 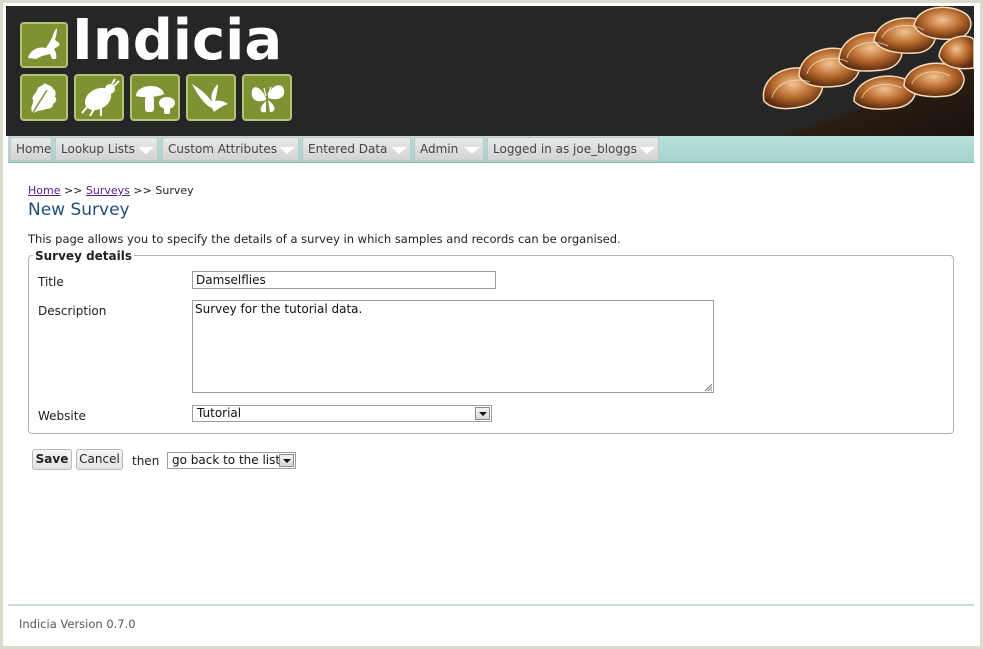 I want to click on breadcrumb-surveys-link: Surveys, so click(x=108, y=190).